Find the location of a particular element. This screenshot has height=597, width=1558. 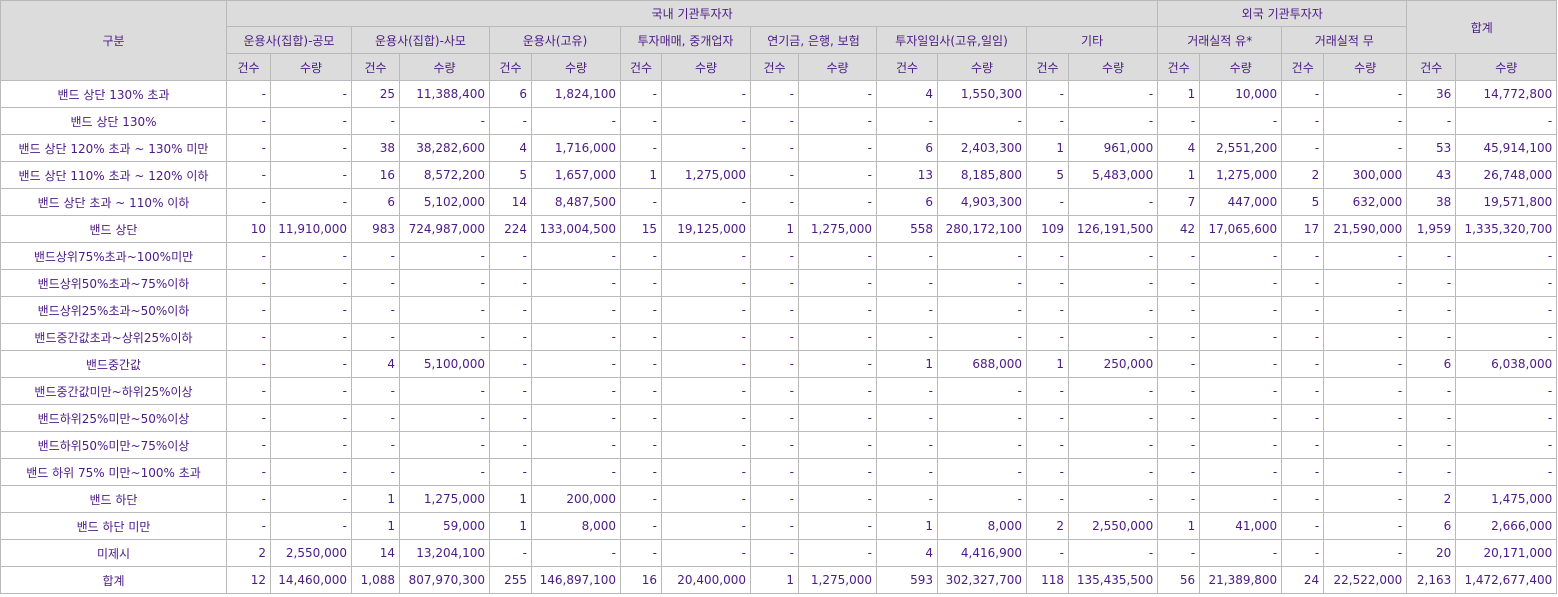

quantity-cell: 447,000 is located at coordinates (1241, 202).